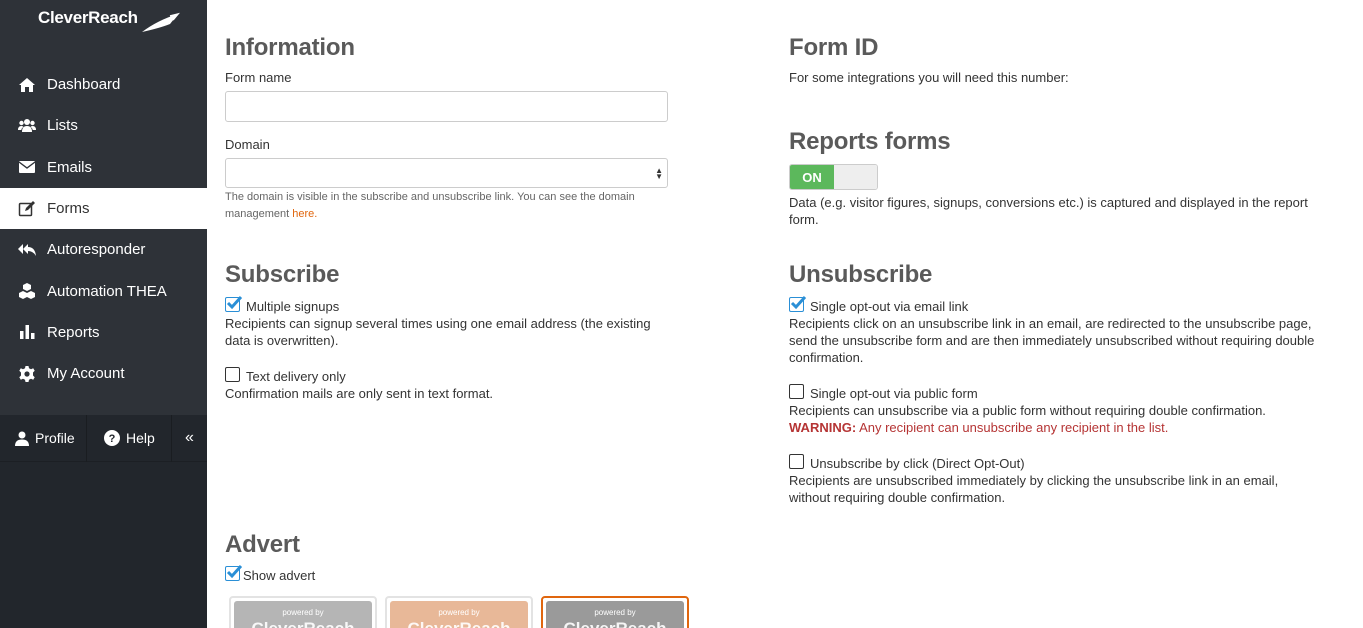  Describe the element at coordinates (107, 291) in the screenshot. I see `sidebar-item-label: Automation THEA` at that location.